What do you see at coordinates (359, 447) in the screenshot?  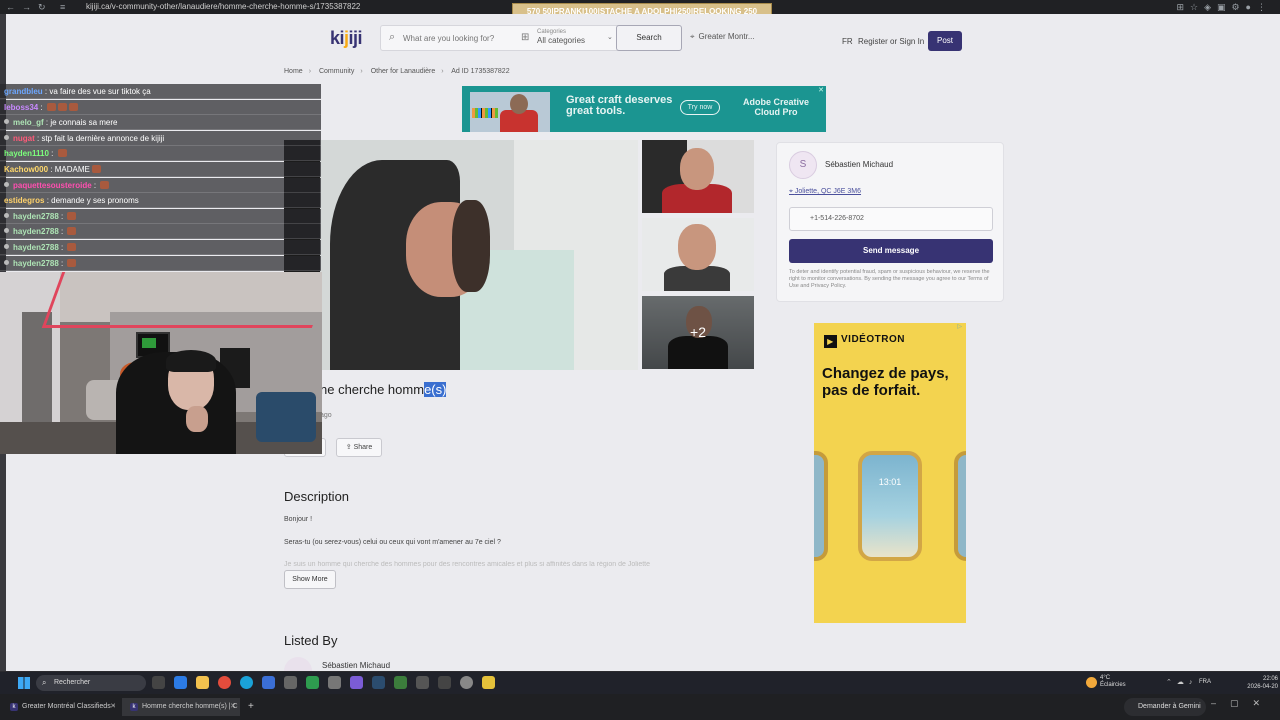 I see `share-button: ⇪ Share` at bounding box center [359, 447].